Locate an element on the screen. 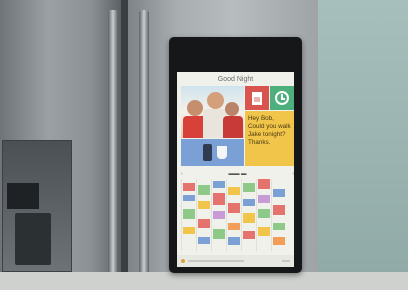  music-widget is located at coordinates (212, 152).